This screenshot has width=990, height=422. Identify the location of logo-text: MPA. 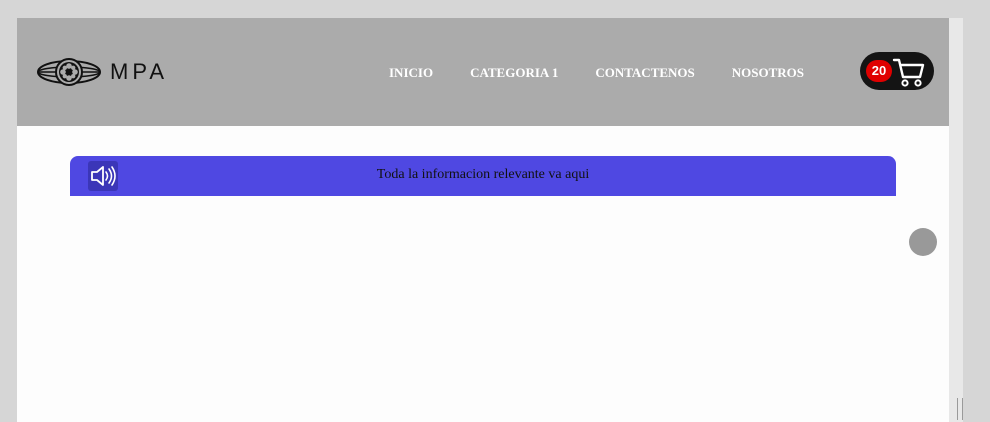
(139, 71).